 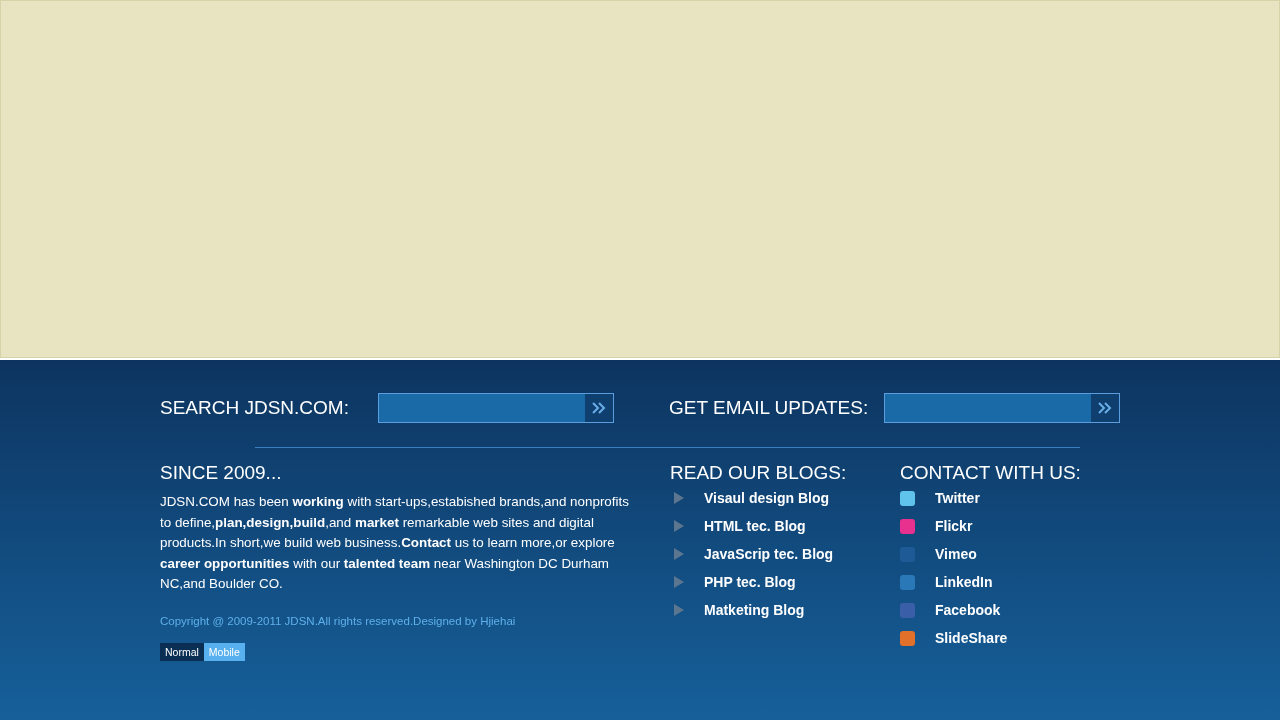 What do you see at coordinates (957, 498) in the screenshot?
I see `social-link: Twitter` at bounding box center [957, 498].